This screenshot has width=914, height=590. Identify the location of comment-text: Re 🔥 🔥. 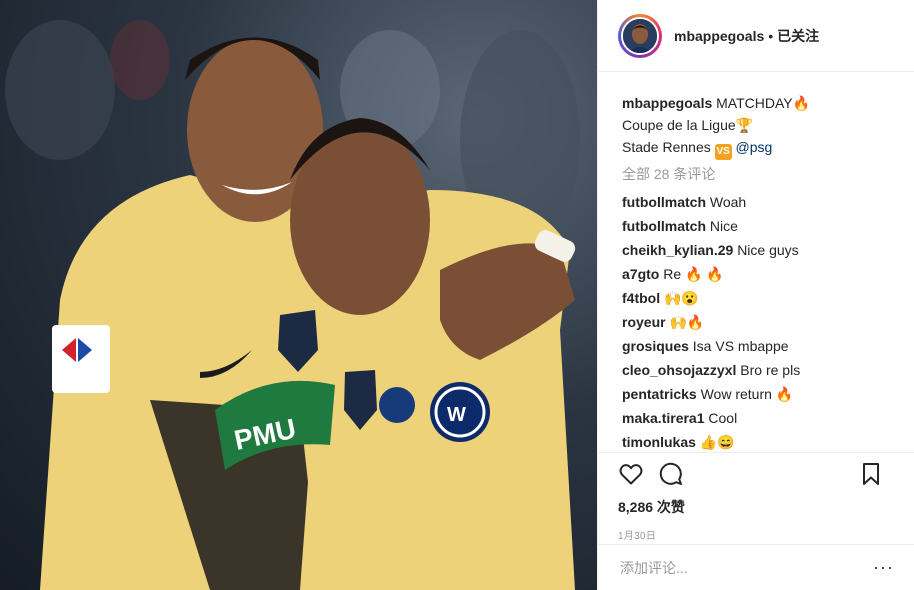
(693, 274).